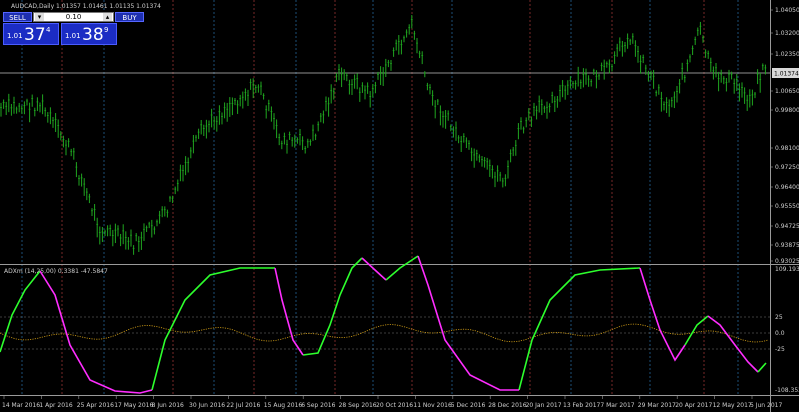  Describe the element at coordinates (17, 17) in the screenshot. I see `sell-button: SELL` at that location.